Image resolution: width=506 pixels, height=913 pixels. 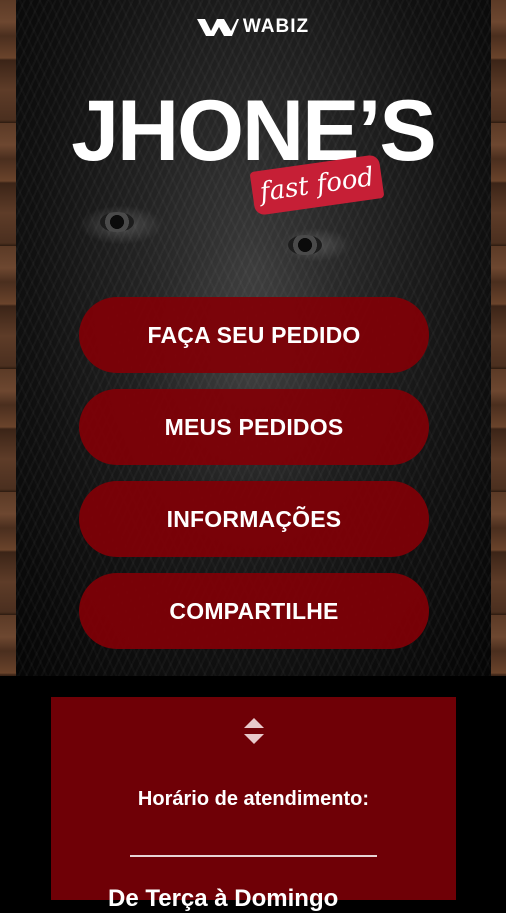 What do you see at coordinates (253, 799) in the screenshot?
I see `opening-hours-title: Horário de atendimento:` at bounding box center [253, 799].